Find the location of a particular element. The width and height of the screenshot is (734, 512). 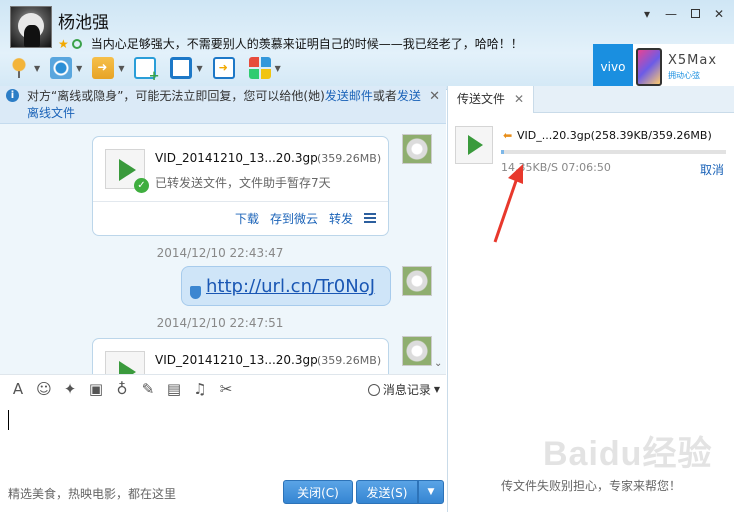

music-icon: ♫ is located at coordinates (200, 389).